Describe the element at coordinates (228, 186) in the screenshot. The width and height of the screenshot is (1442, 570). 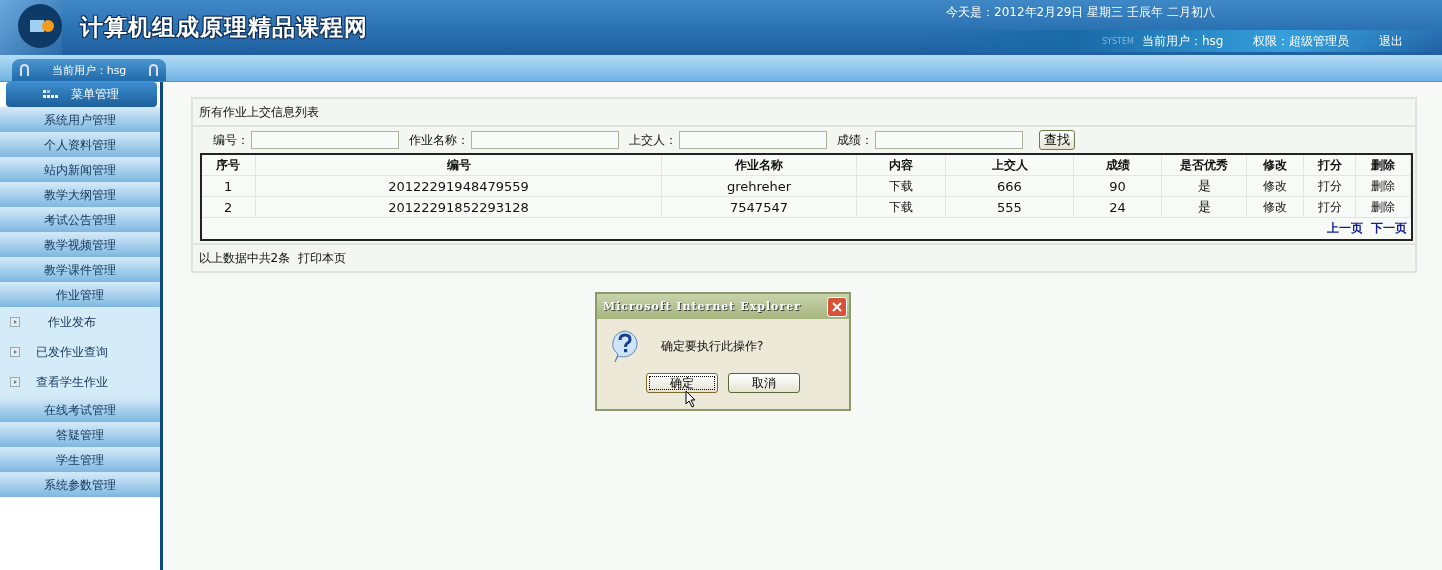
I see `table-cell: 1` at that location.